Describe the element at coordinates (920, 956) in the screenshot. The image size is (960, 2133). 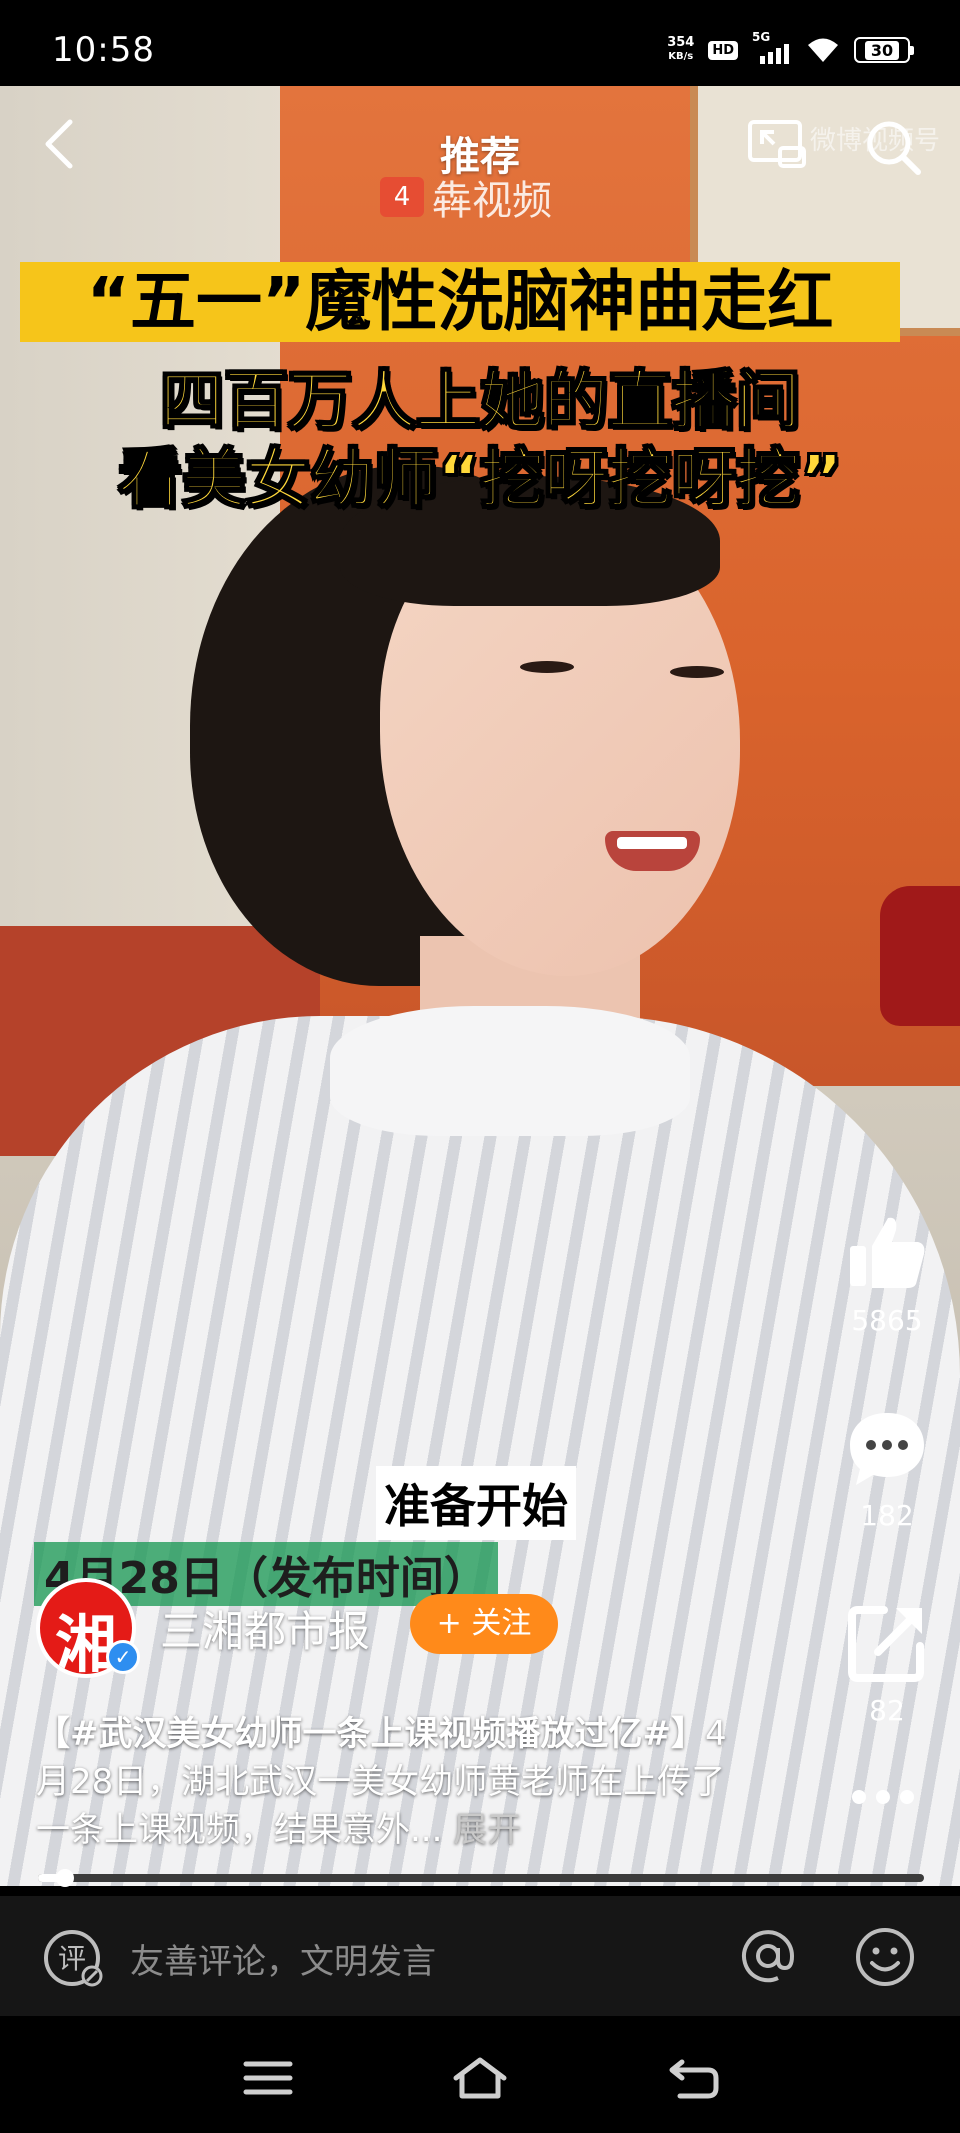
I see `red-kettle` at that location.